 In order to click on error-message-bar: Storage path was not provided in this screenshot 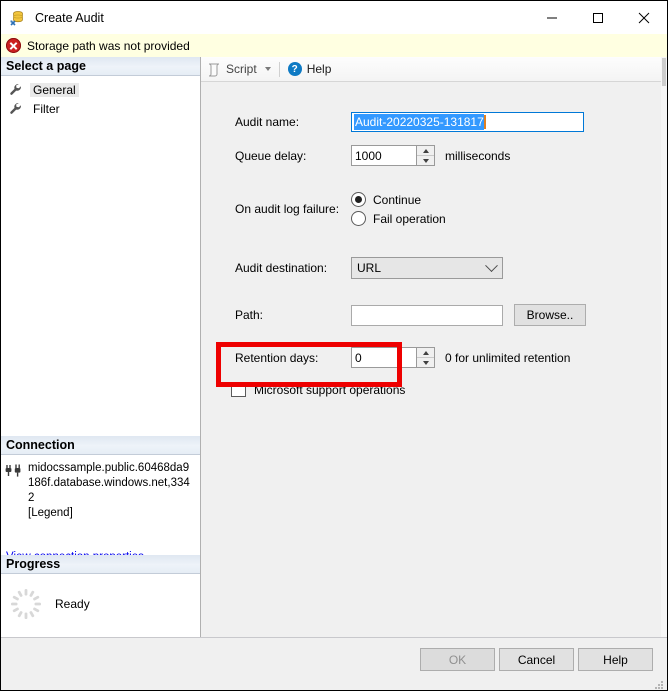, I will do `click(334, 45)`.